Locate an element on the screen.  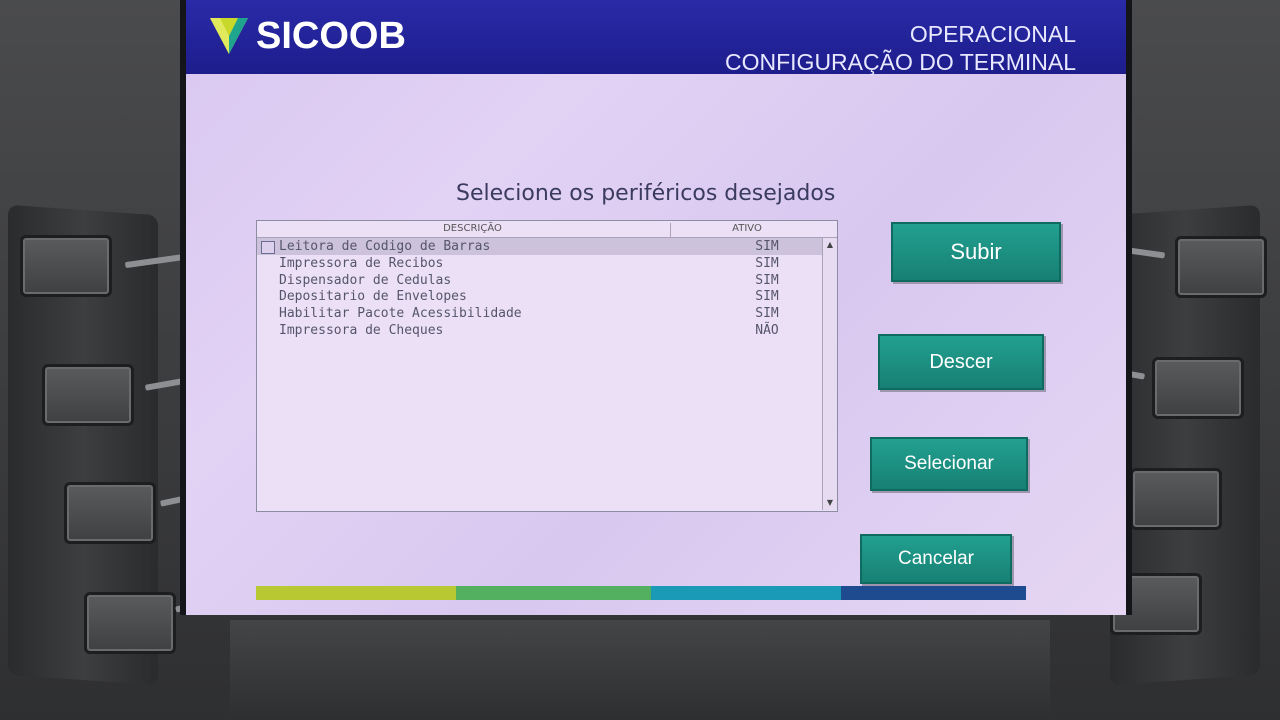
brand-stripe-cyan is located at coordinates (746, 593).